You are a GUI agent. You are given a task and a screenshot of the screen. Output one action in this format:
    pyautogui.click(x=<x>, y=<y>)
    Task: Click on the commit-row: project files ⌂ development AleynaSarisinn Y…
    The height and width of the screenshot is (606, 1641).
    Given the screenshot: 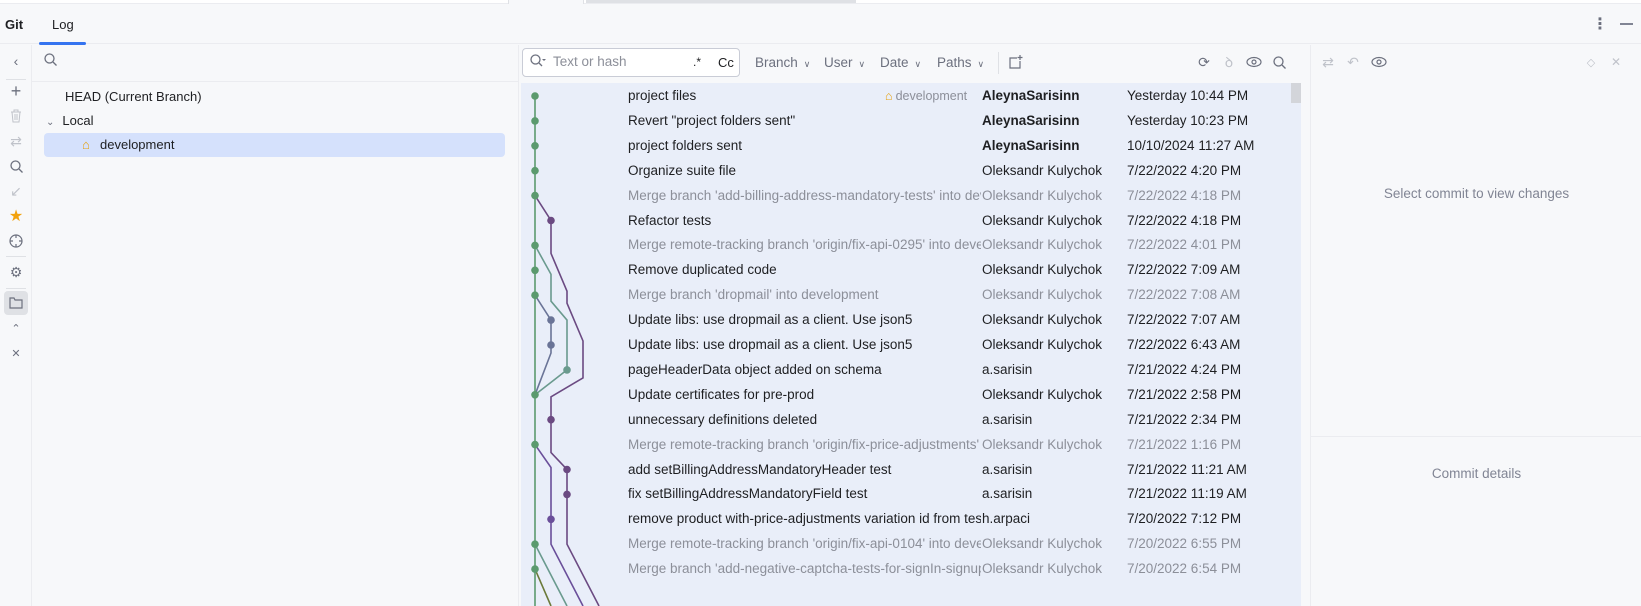 What is the action you would take?
    pyautogui.click(x=911, y=96)
    